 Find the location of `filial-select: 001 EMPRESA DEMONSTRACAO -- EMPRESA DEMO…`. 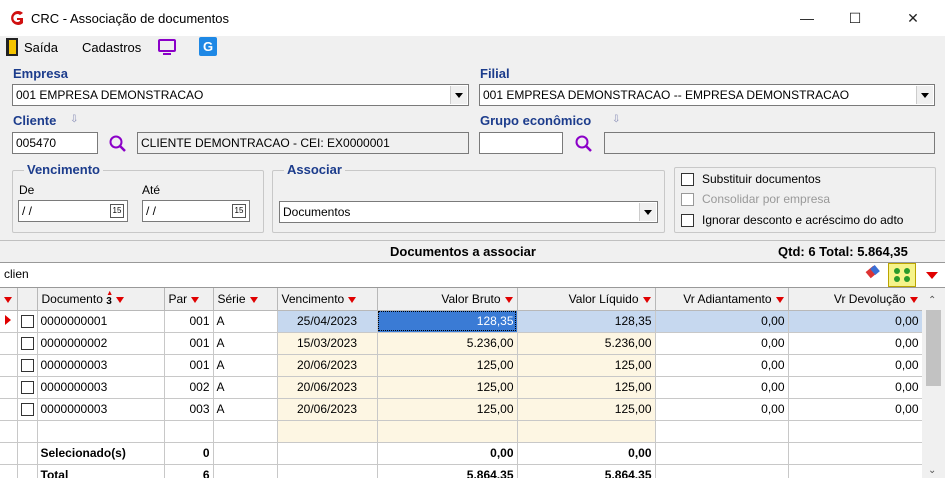

filial-select: 001 EMPRESA DEMONSTRACAO -- EMPRESA DEMO… is located at coordinates (707, 95).